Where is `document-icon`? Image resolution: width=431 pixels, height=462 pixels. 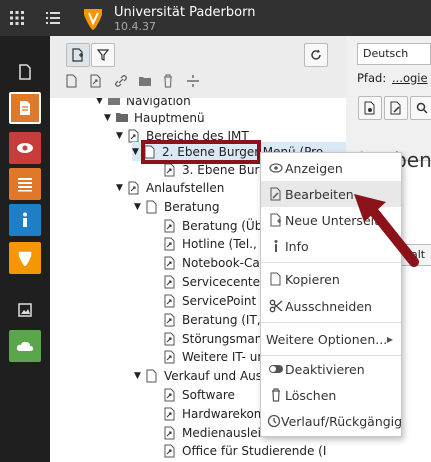 document-icon is located at coordinates (25, 72).